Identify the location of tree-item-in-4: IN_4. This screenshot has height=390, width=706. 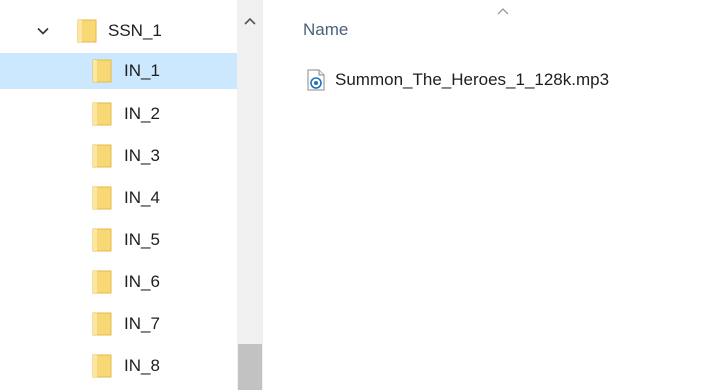
(118, 198).